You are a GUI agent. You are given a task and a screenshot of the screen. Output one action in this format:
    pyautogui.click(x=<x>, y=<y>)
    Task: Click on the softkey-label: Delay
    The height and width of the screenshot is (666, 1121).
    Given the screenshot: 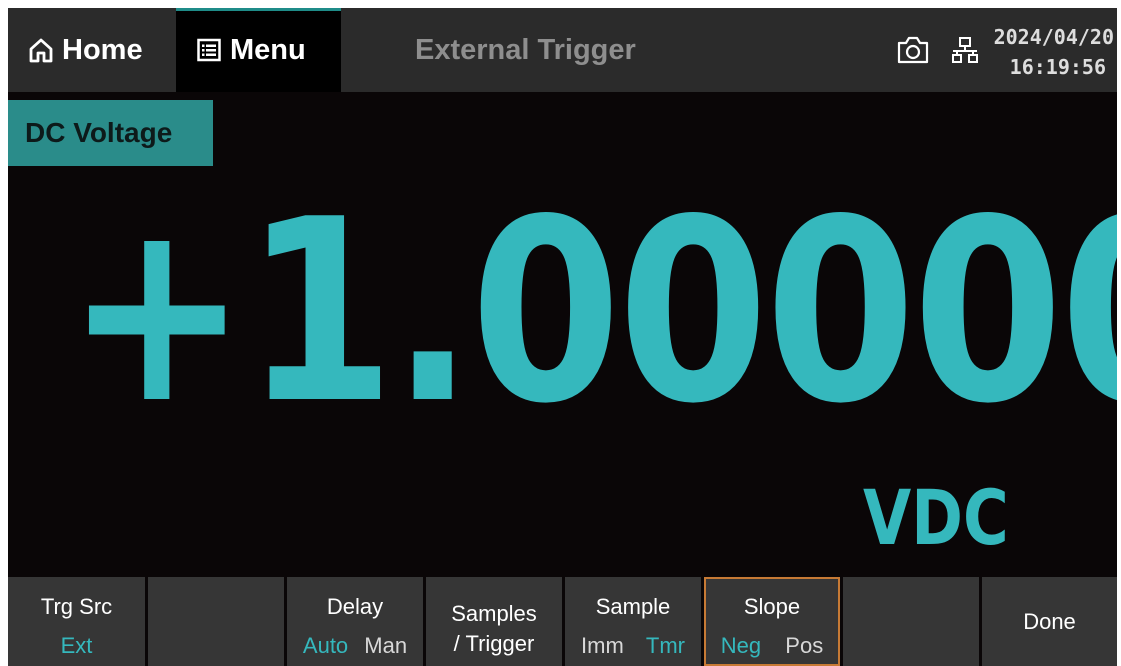 What is the action you would take?
    pyautogui.click(x=355, y=606)
    